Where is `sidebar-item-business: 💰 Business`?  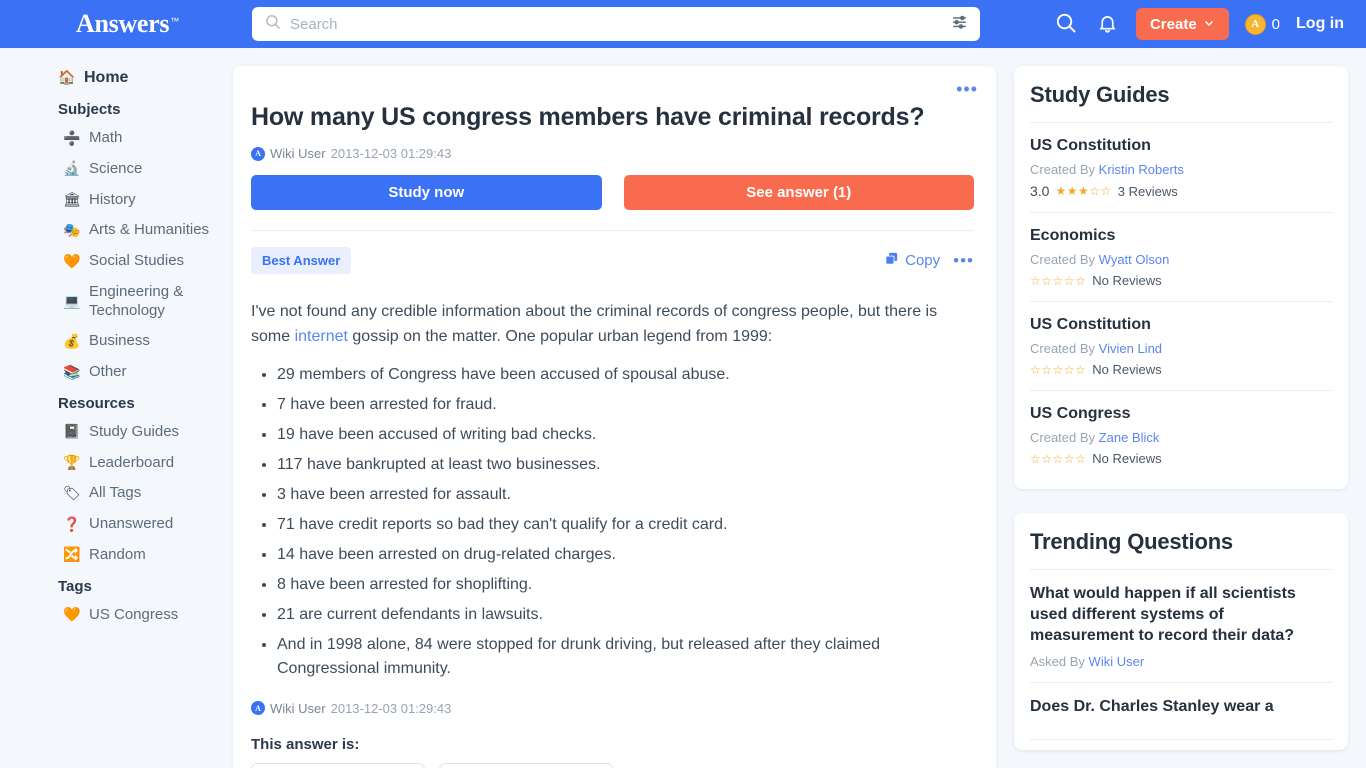
sidebar-item-business: 💰 Business is located at coordinates (116, 341).